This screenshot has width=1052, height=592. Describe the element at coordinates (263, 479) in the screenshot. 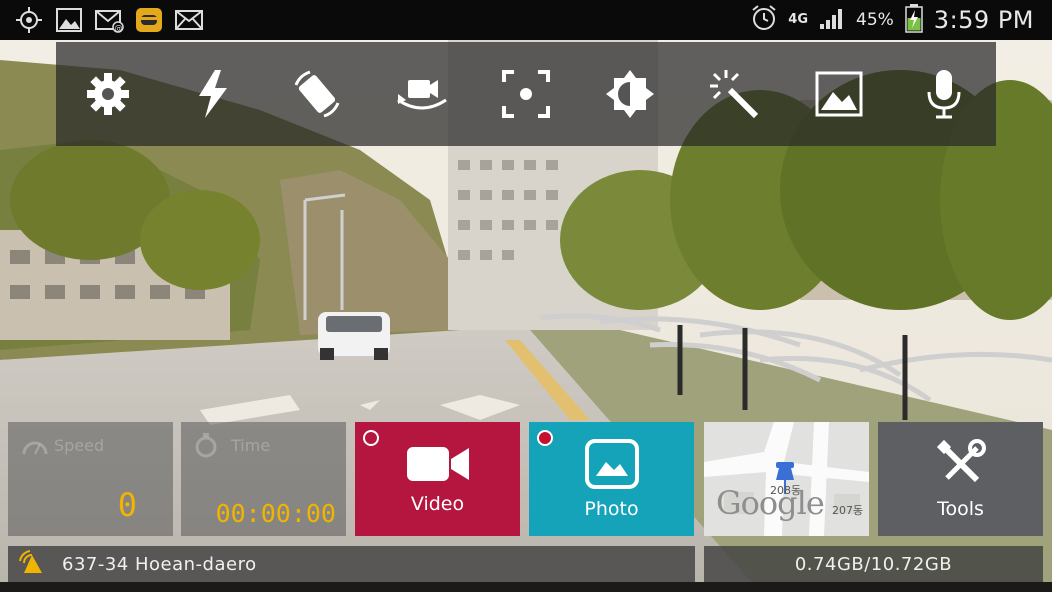

I see `time-tile: Time 00:00:00` at that location.